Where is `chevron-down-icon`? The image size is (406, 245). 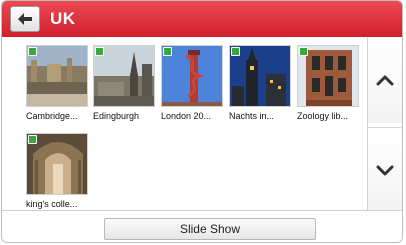
chevron-down-icon is located at coordinates (385, 170).